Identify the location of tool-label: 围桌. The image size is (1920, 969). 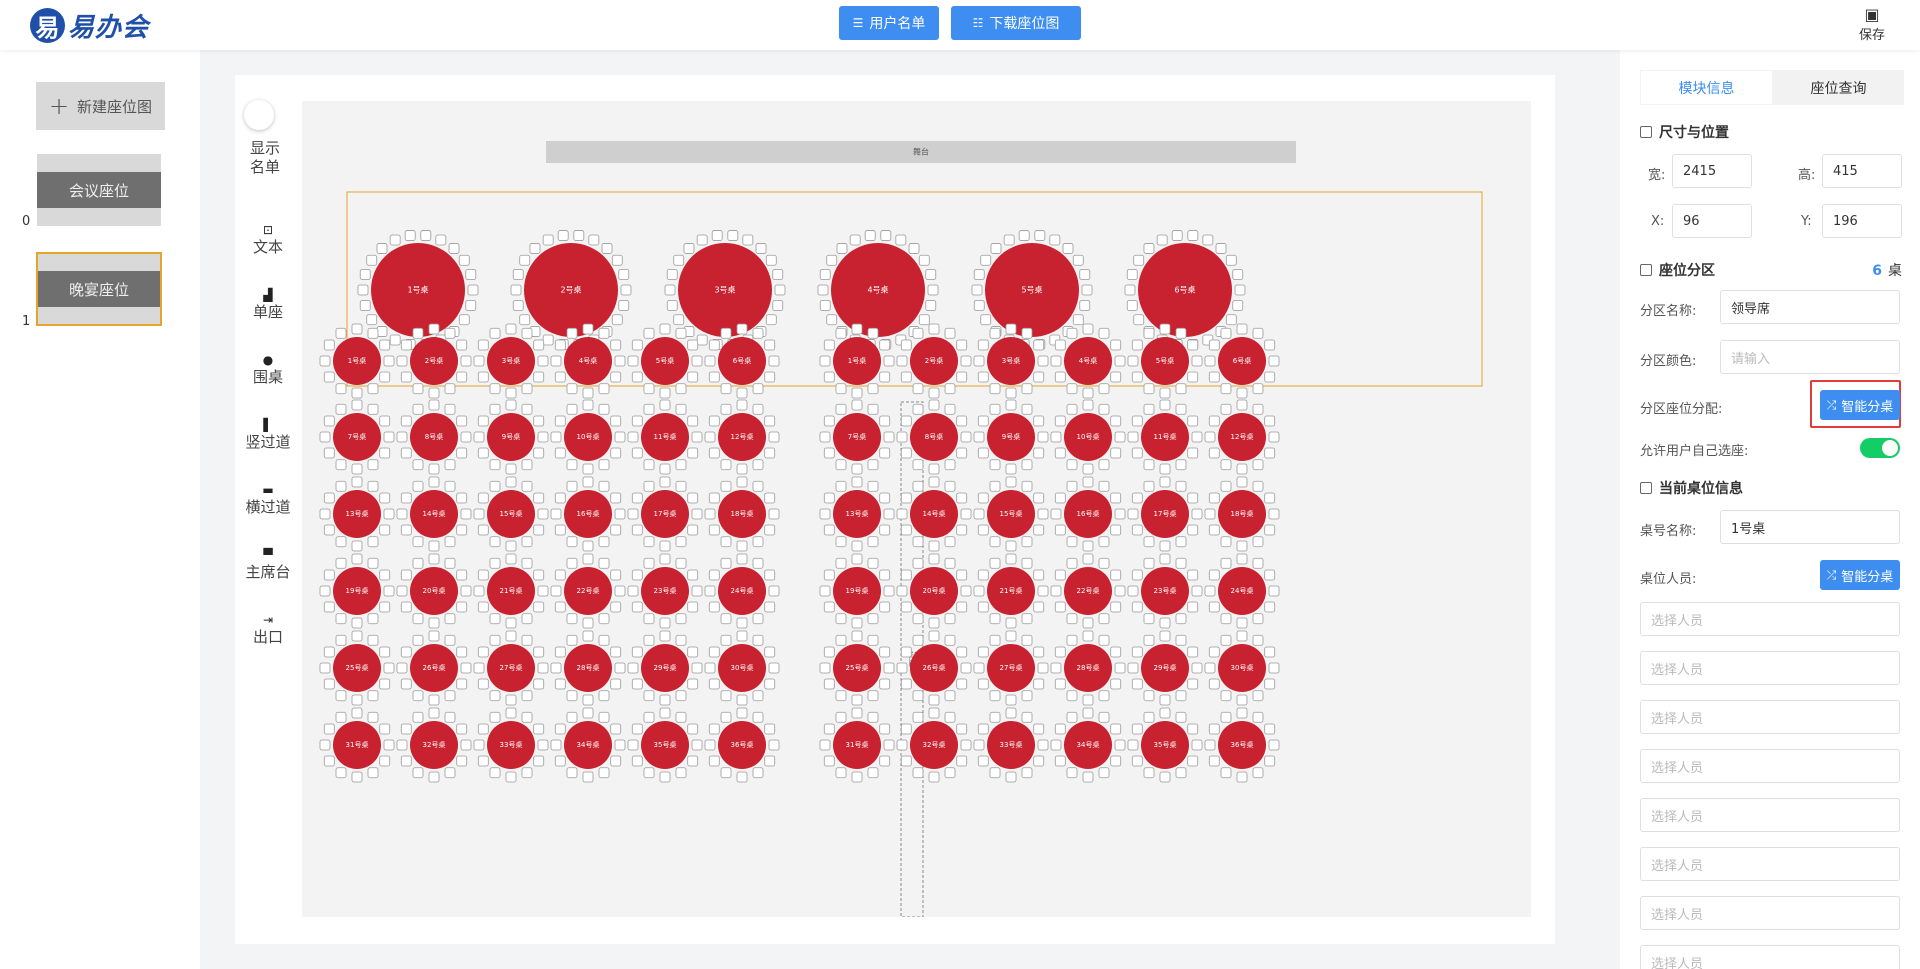
(267, 377).